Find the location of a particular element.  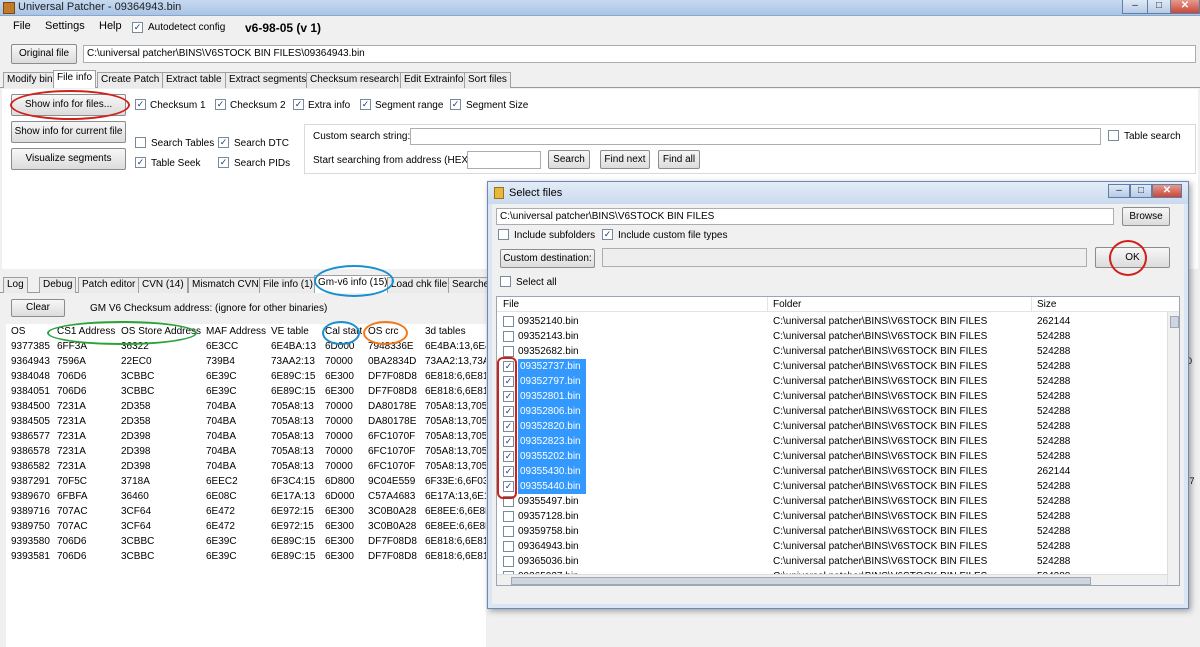

table-seek-checkbox: ✓ is located at coordinates (140, 162).